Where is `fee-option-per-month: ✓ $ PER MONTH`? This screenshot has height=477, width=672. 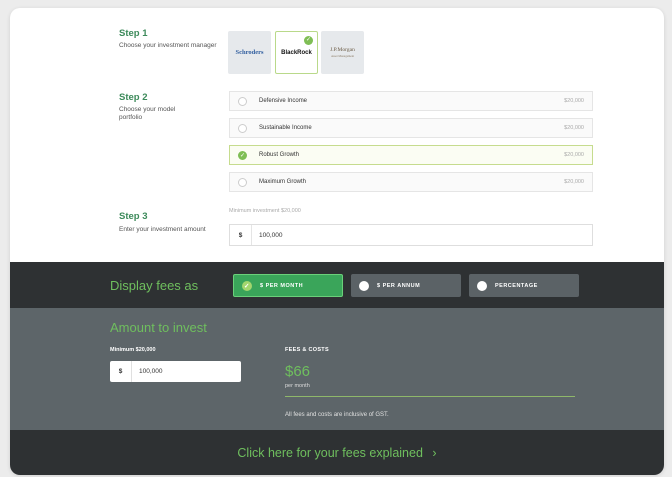
fee-option-per-month: ✓ $ PER MONTH is located at coordinates (288, 285).